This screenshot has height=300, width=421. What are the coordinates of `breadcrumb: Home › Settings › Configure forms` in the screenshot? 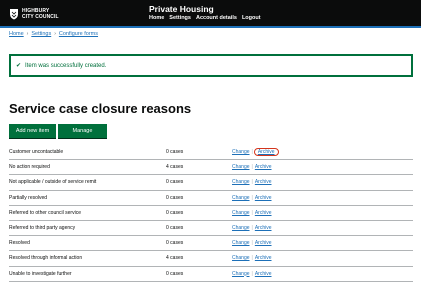 It's located at (53, 34).